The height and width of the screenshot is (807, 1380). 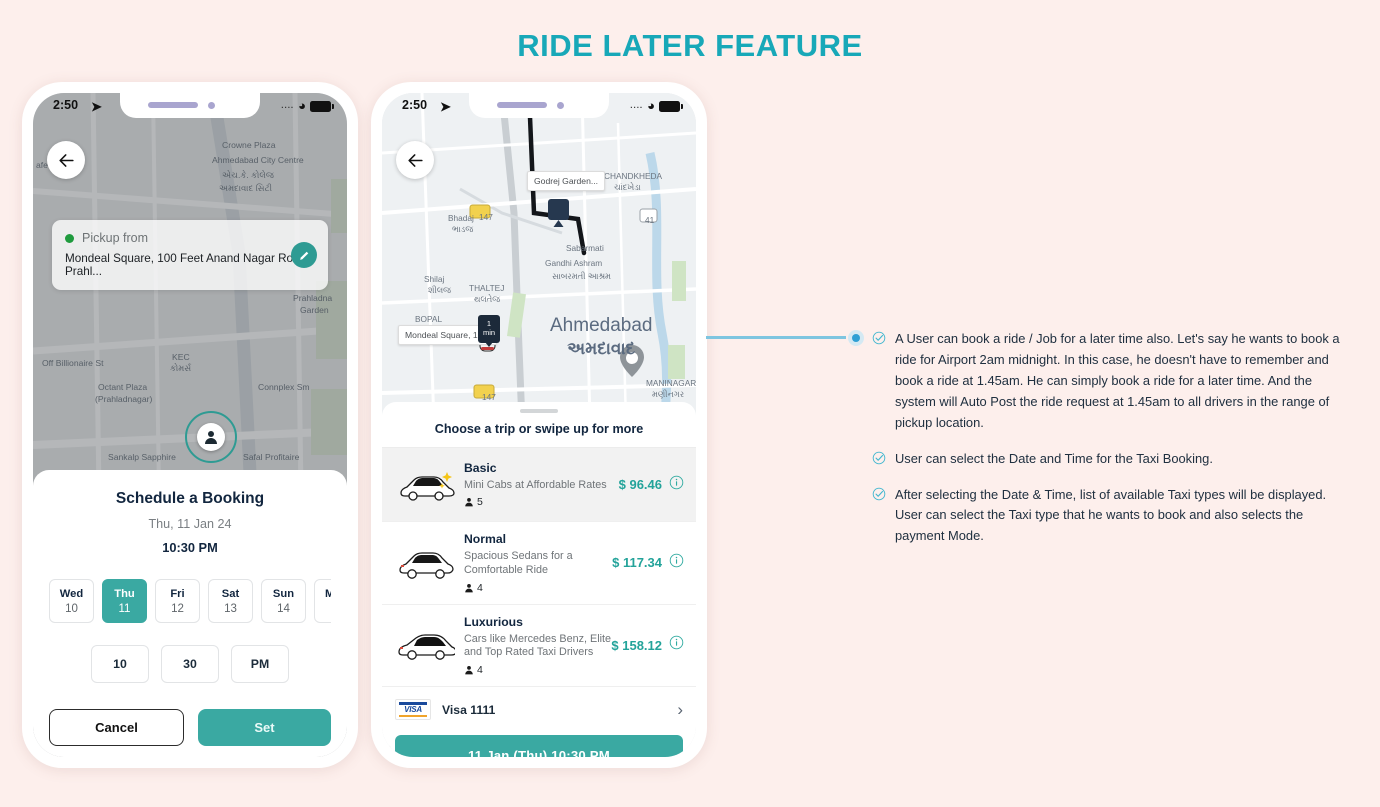 What do you see at coordinates (680, 710) in the screenshot?
I see `chevron-right-icon: ›` at bounding box center [680, 710].